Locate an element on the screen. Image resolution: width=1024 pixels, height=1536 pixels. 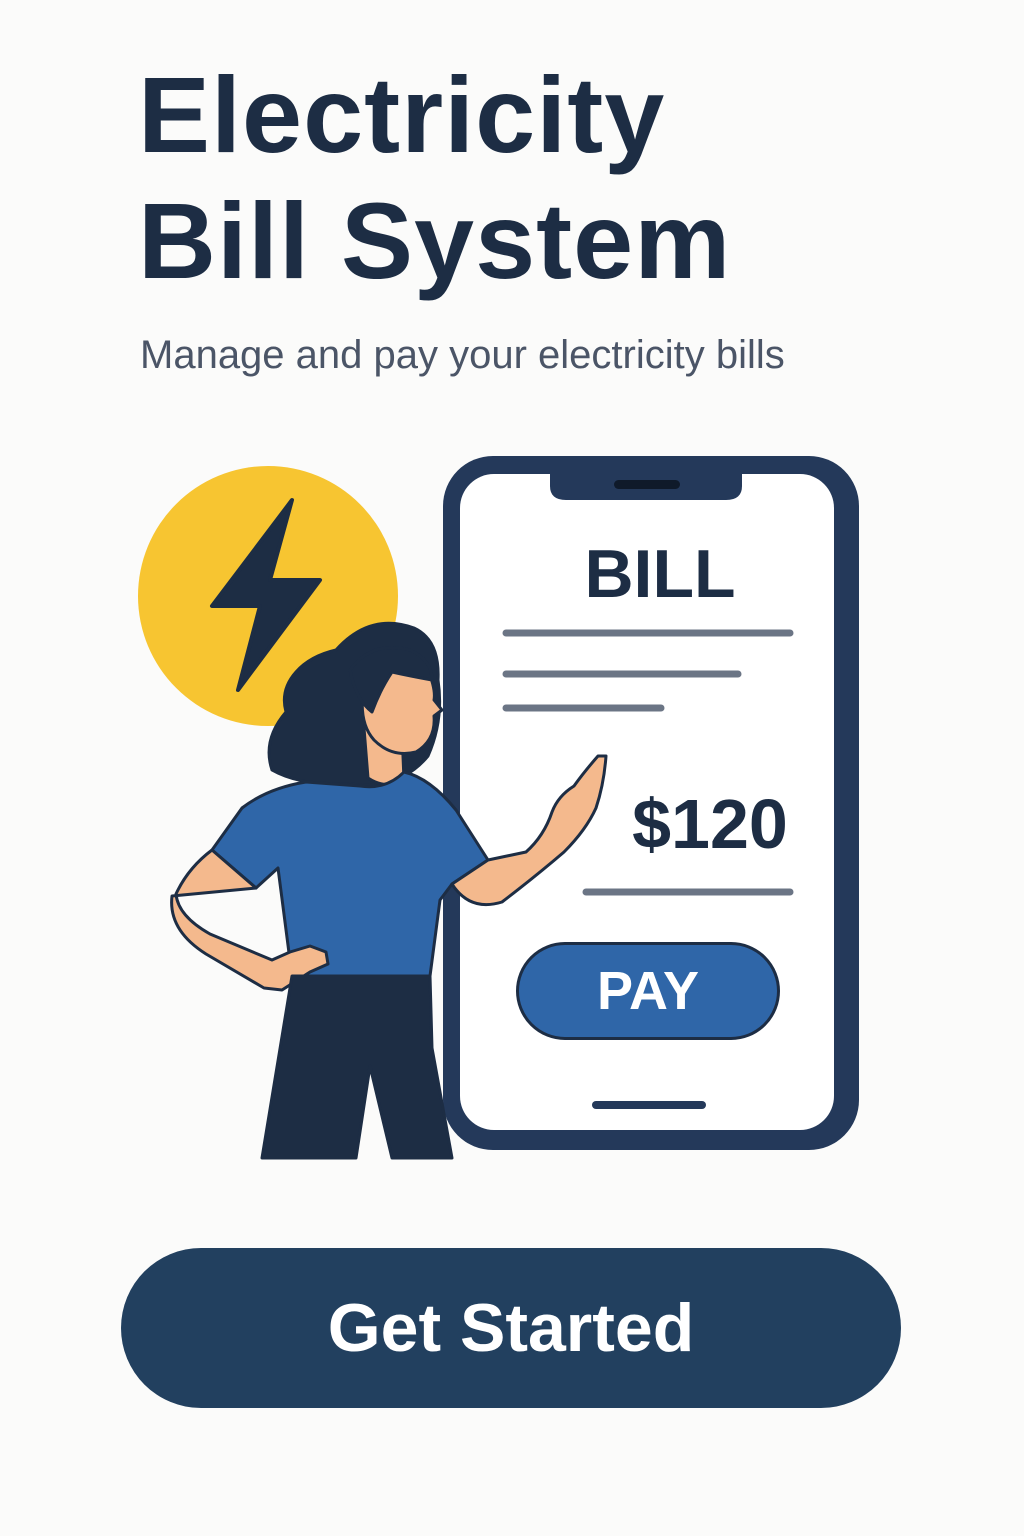
pay-button: PAY is located at coordinates (648, 991).